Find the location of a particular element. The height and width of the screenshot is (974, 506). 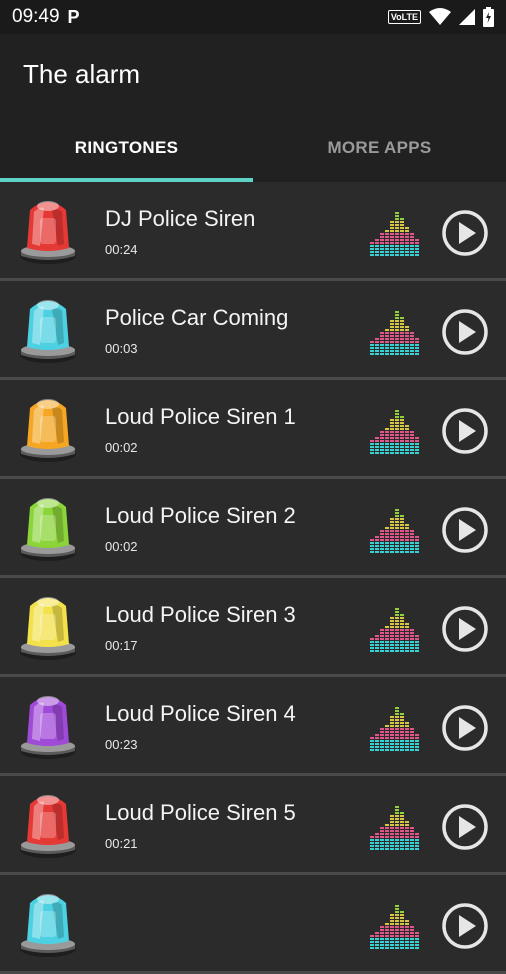

battery-icon is located at coordinates (488, 17).